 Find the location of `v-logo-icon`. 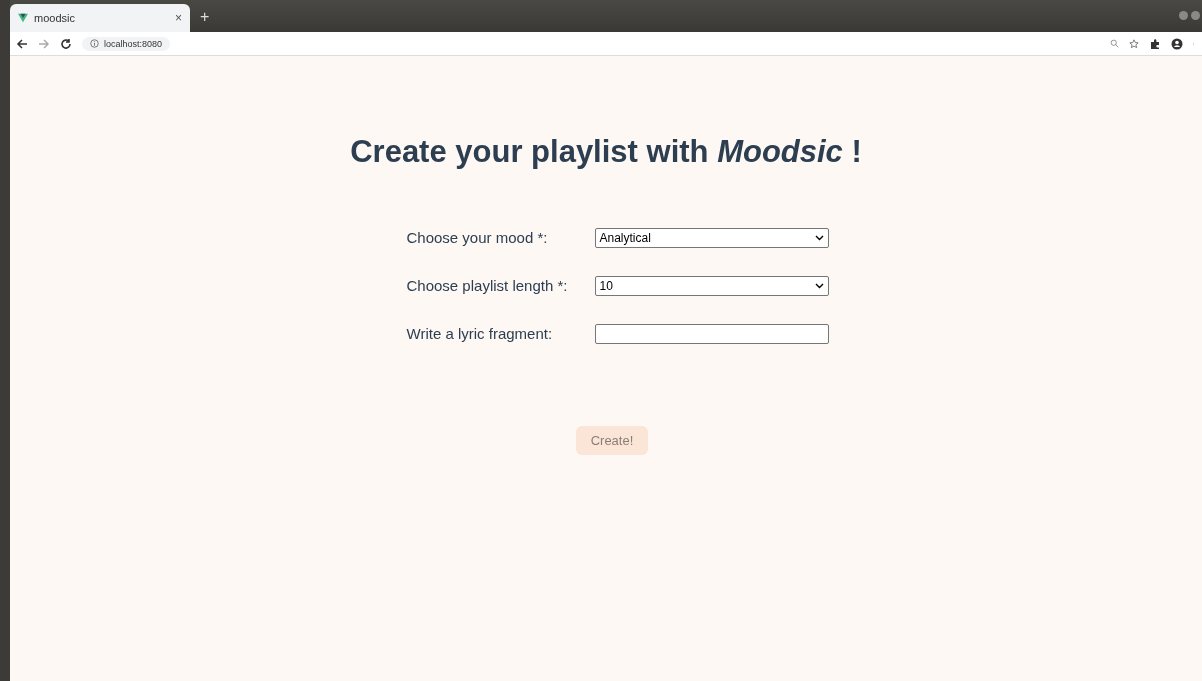

v-logo-icon is located at coordinates (23, 18).